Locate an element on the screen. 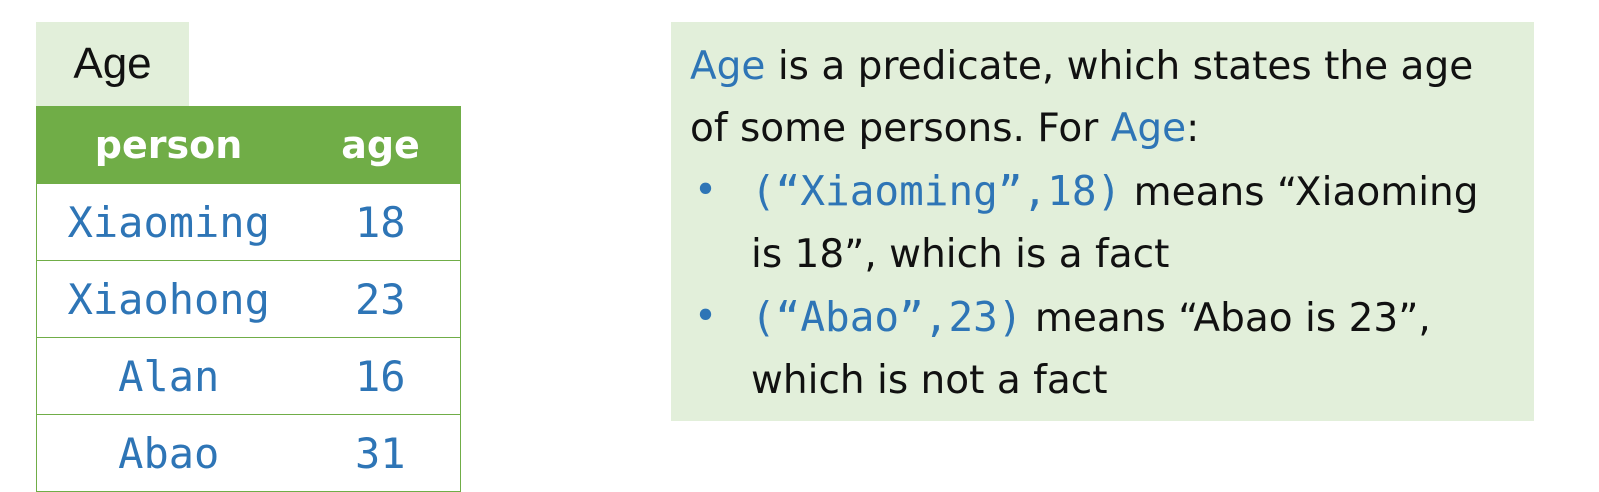 This screenshot has width=1599, height=492. person-cell: Abao is located at coordinates (168, 453).